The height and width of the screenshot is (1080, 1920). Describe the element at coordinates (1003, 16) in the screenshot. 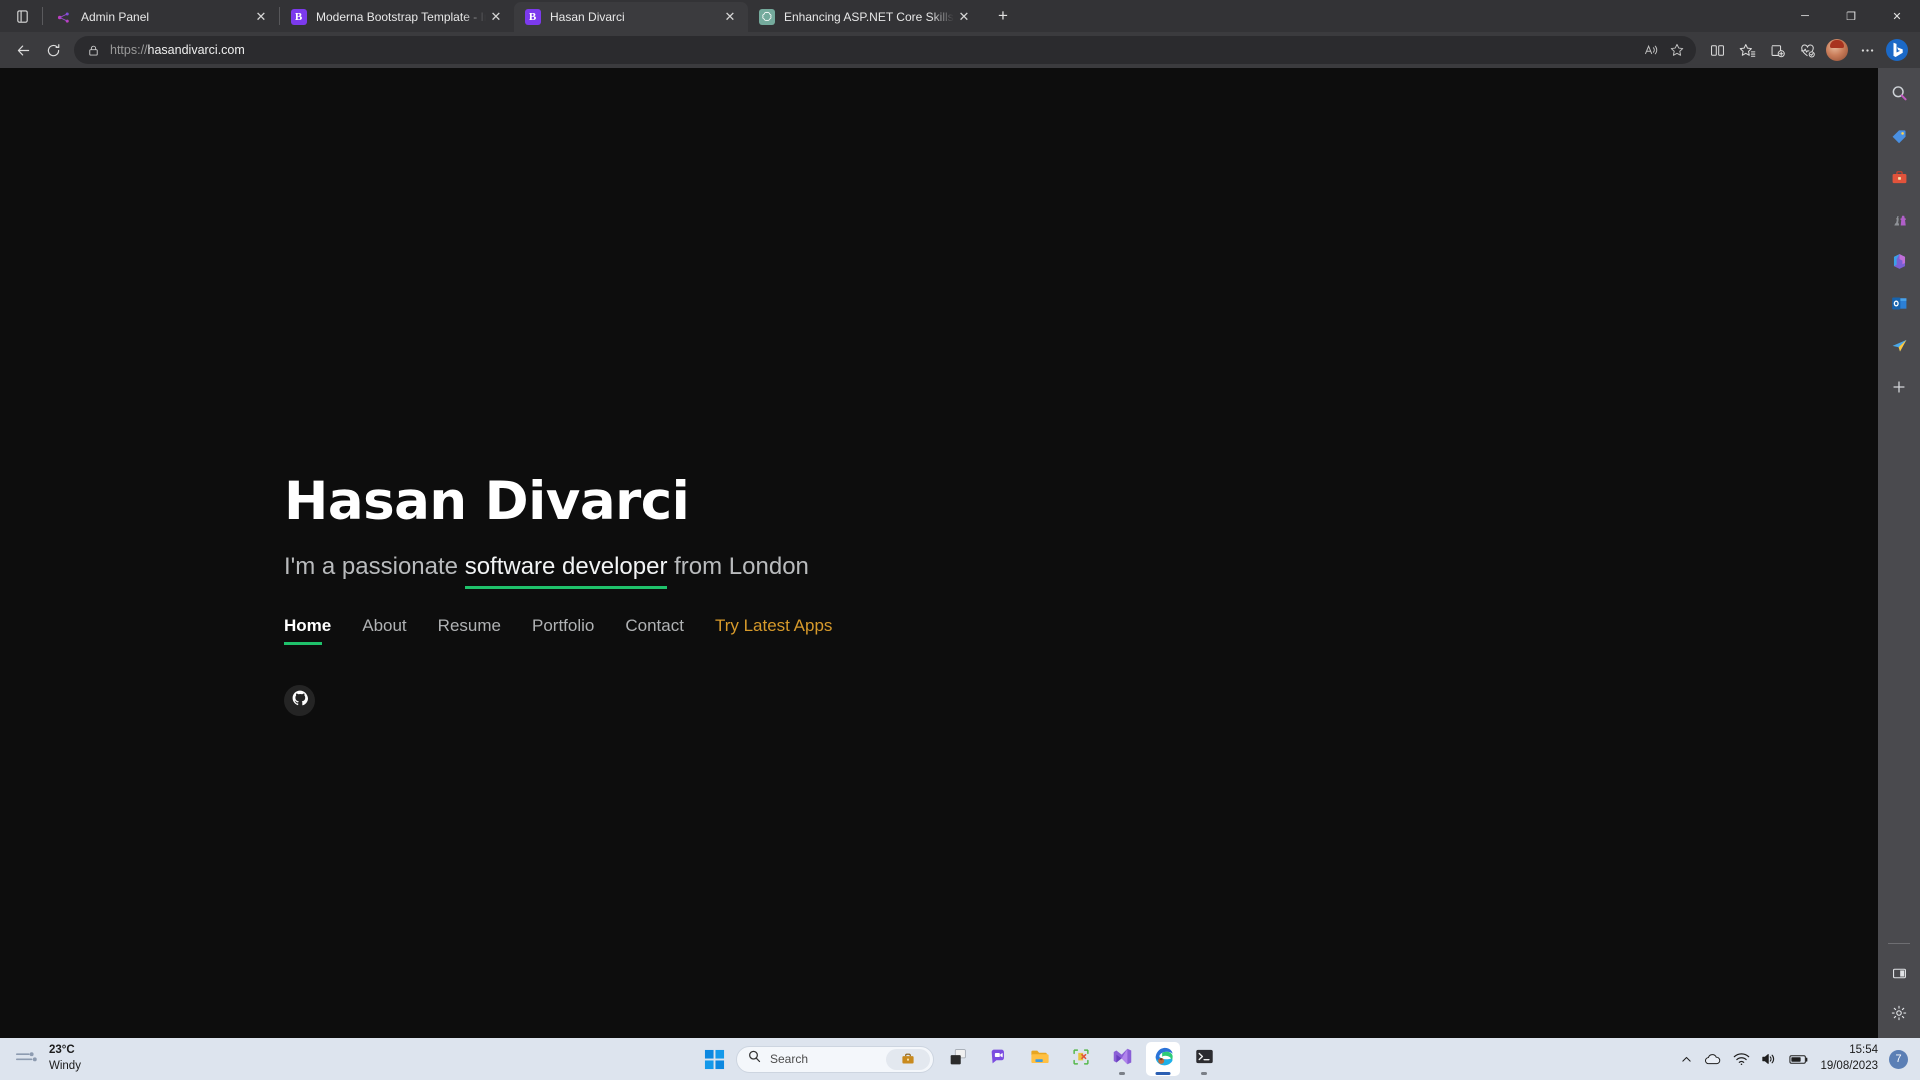

I see `new-tab-button: +` at that location.